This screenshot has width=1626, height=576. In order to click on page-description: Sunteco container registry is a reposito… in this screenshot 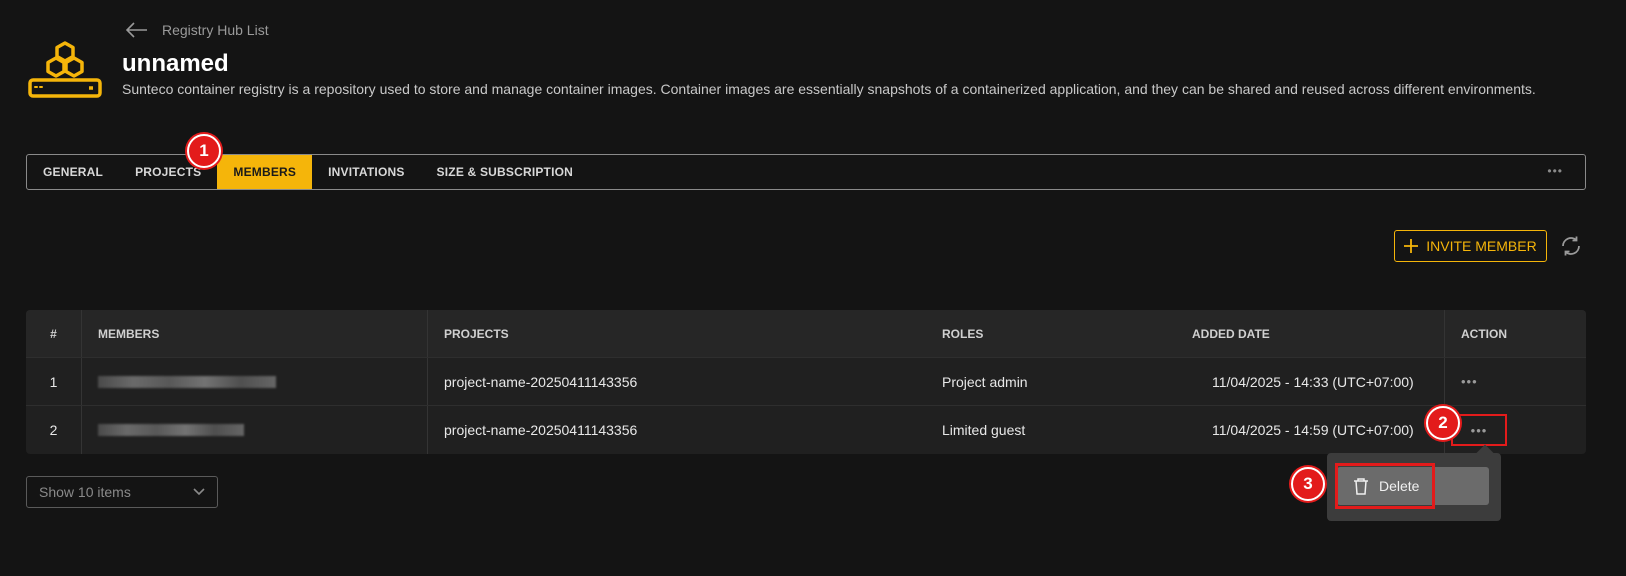, I will do `click(829, 89)`.